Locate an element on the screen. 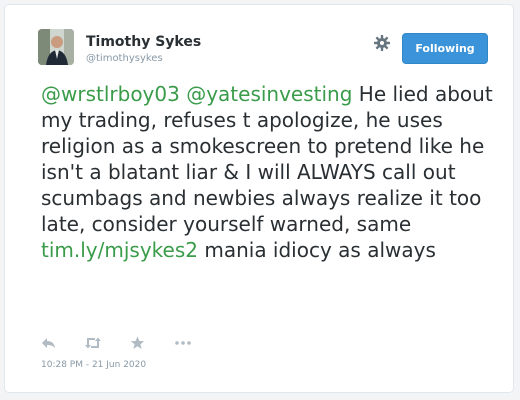 The height and width of the screenshot is (400, 520). user-handle: @timothysykes is located at coordinates (124, 58).